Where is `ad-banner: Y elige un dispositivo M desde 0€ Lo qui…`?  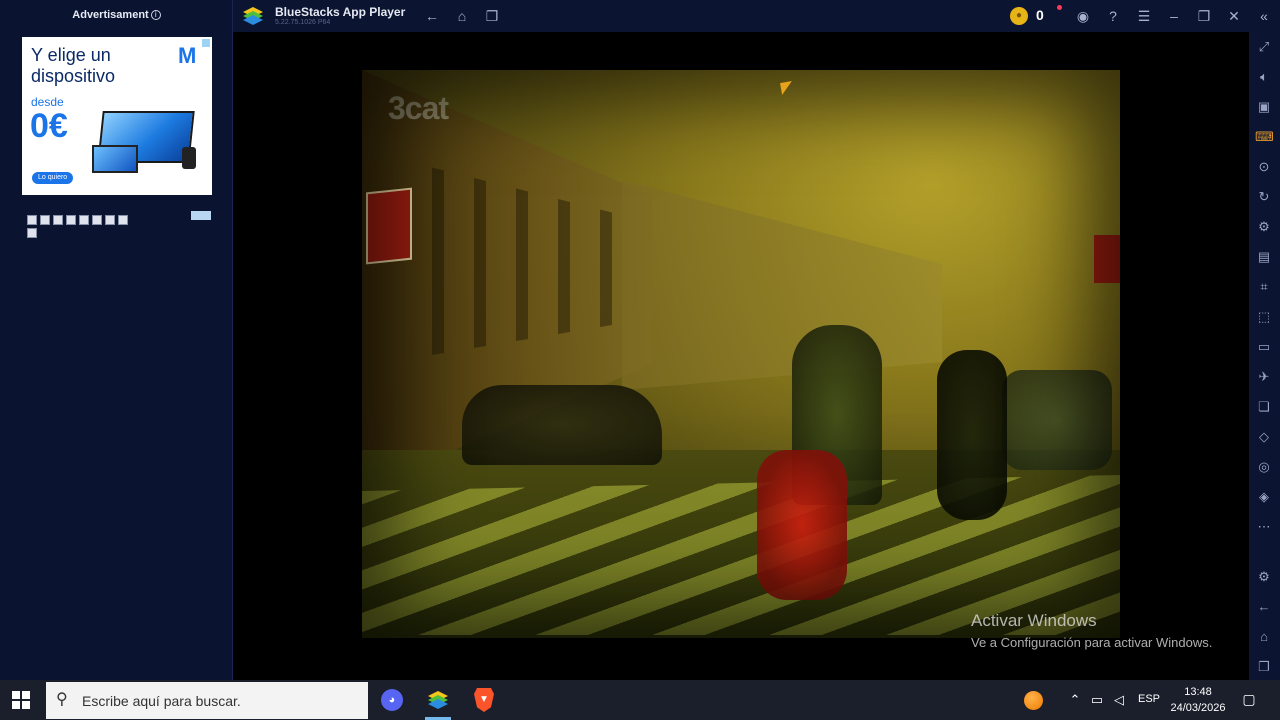 ad-banner: Y elige un dispositivo M desde 0€ Lo qui… is located at coordinates (117, 116).